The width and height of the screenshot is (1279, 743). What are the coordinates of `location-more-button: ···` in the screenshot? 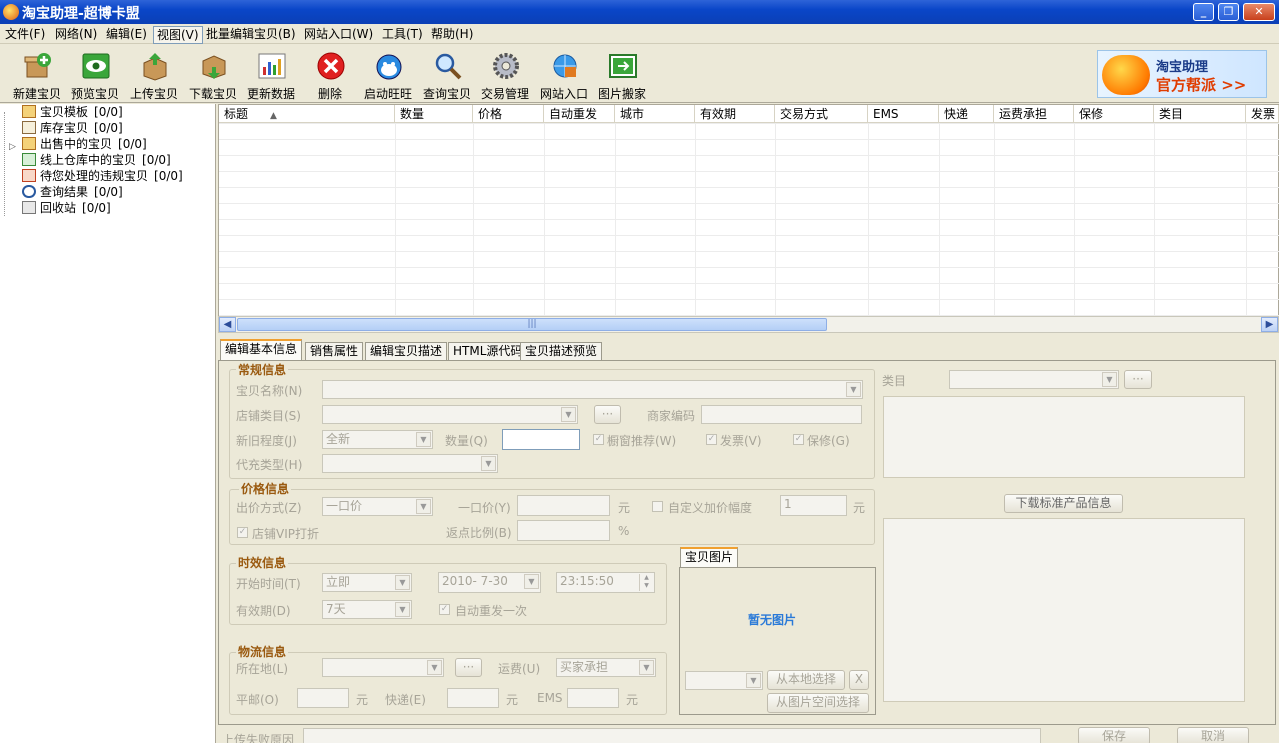 It's located at (468, 667).